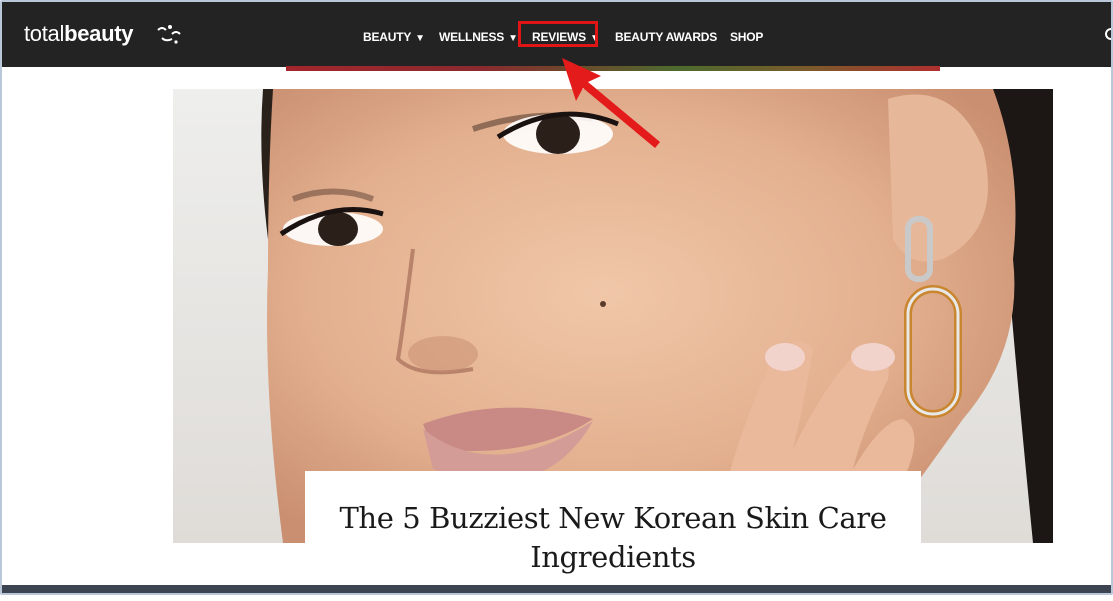 This screenshot has height=601, width=1113. I want to click on nav-item-beauty: BEAUTY ▼, so click(394, 37).